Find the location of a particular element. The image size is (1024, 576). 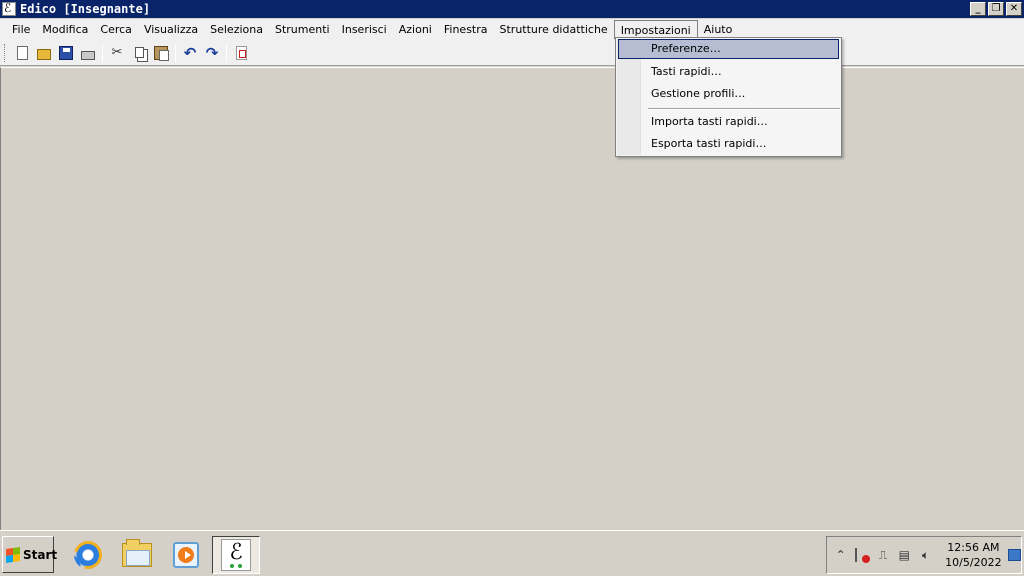

media-player-icon is located at coordinates (186, 555).